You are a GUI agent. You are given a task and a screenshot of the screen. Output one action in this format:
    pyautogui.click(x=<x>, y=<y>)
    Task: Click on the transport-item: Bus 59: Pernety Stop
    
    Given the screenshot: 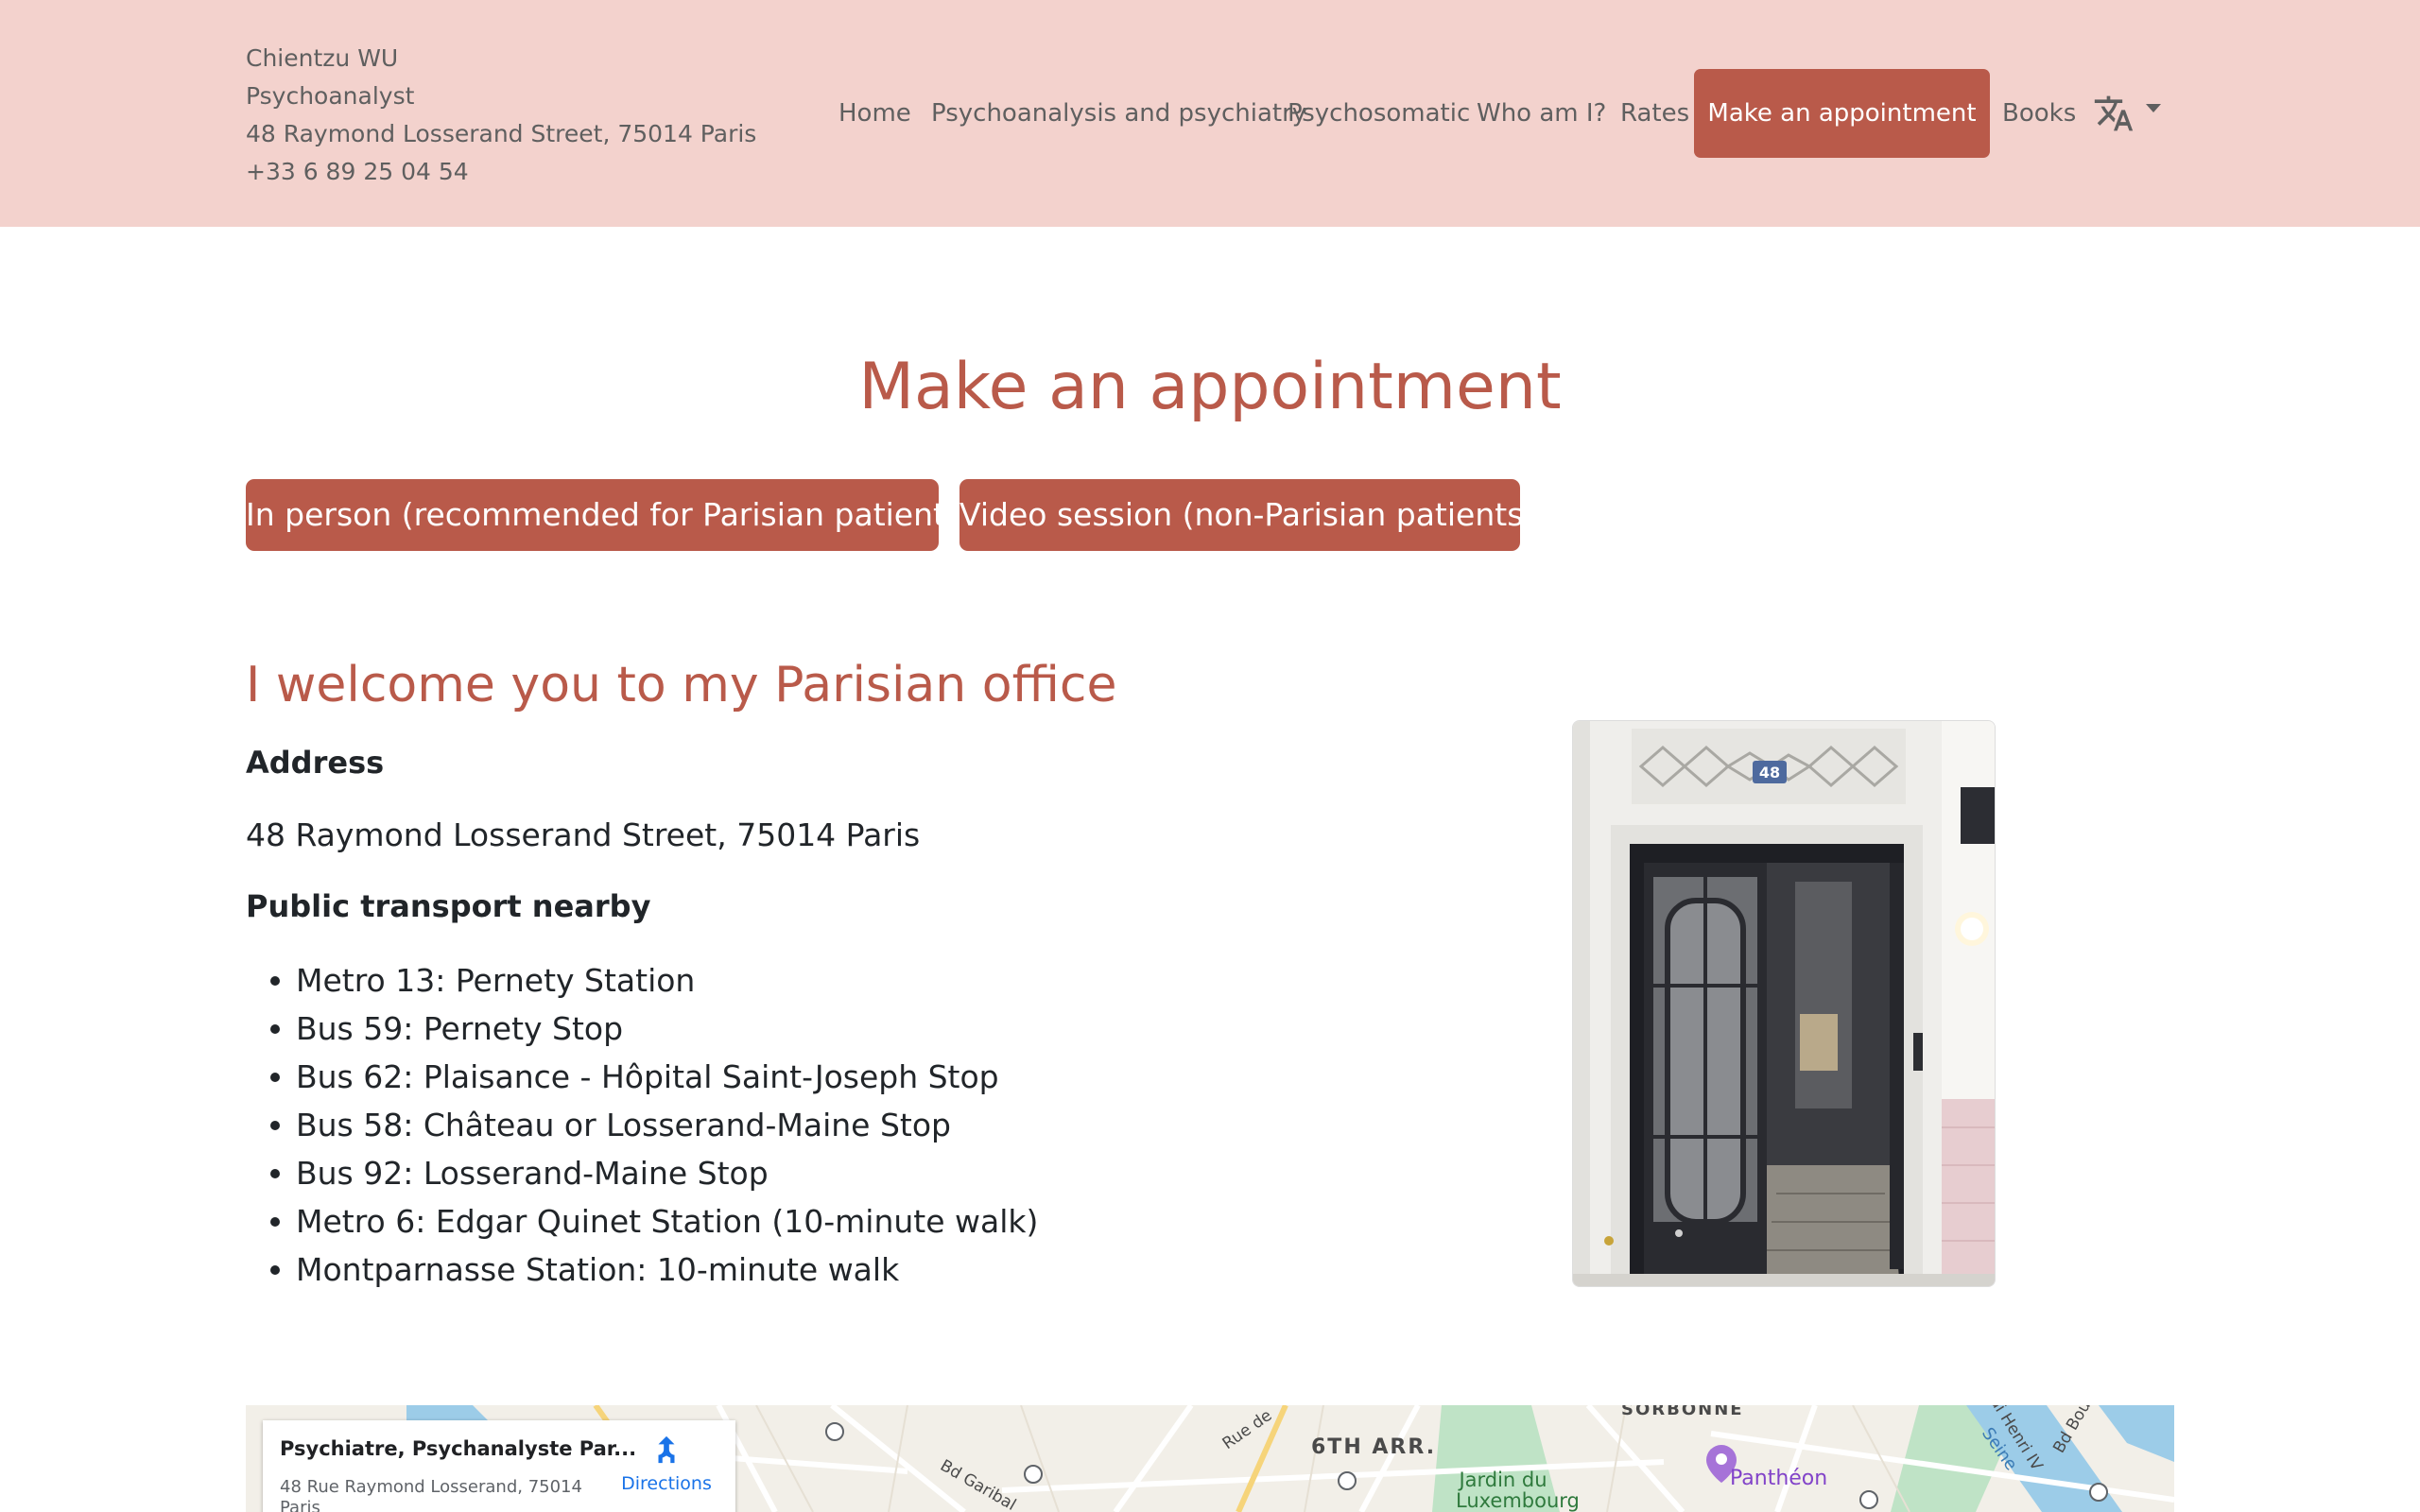 What is the action you would take?
    pyautogui.click(x=642, y=1029)
    